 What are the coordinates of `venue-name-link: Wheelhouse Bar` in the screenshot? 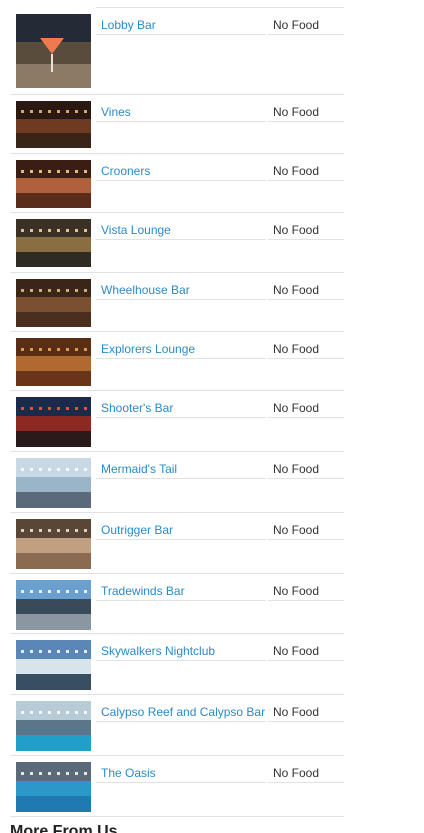 It's located at (145, 290).